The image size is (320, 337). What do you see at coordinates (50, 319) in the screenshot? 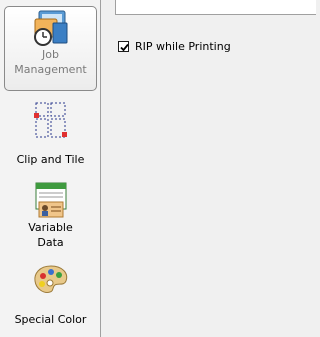
I see `sidebar-item-label: Special Color` at bounding box center [50, 319].